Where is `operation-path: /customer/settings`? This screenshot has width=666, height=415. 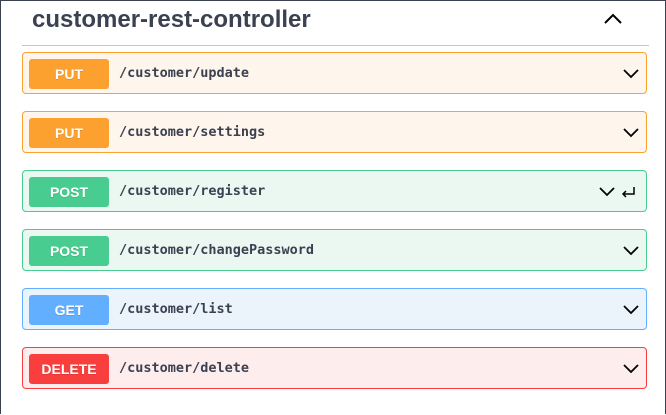 operation-path: /customer/settings is located at coordinates (192, 132).